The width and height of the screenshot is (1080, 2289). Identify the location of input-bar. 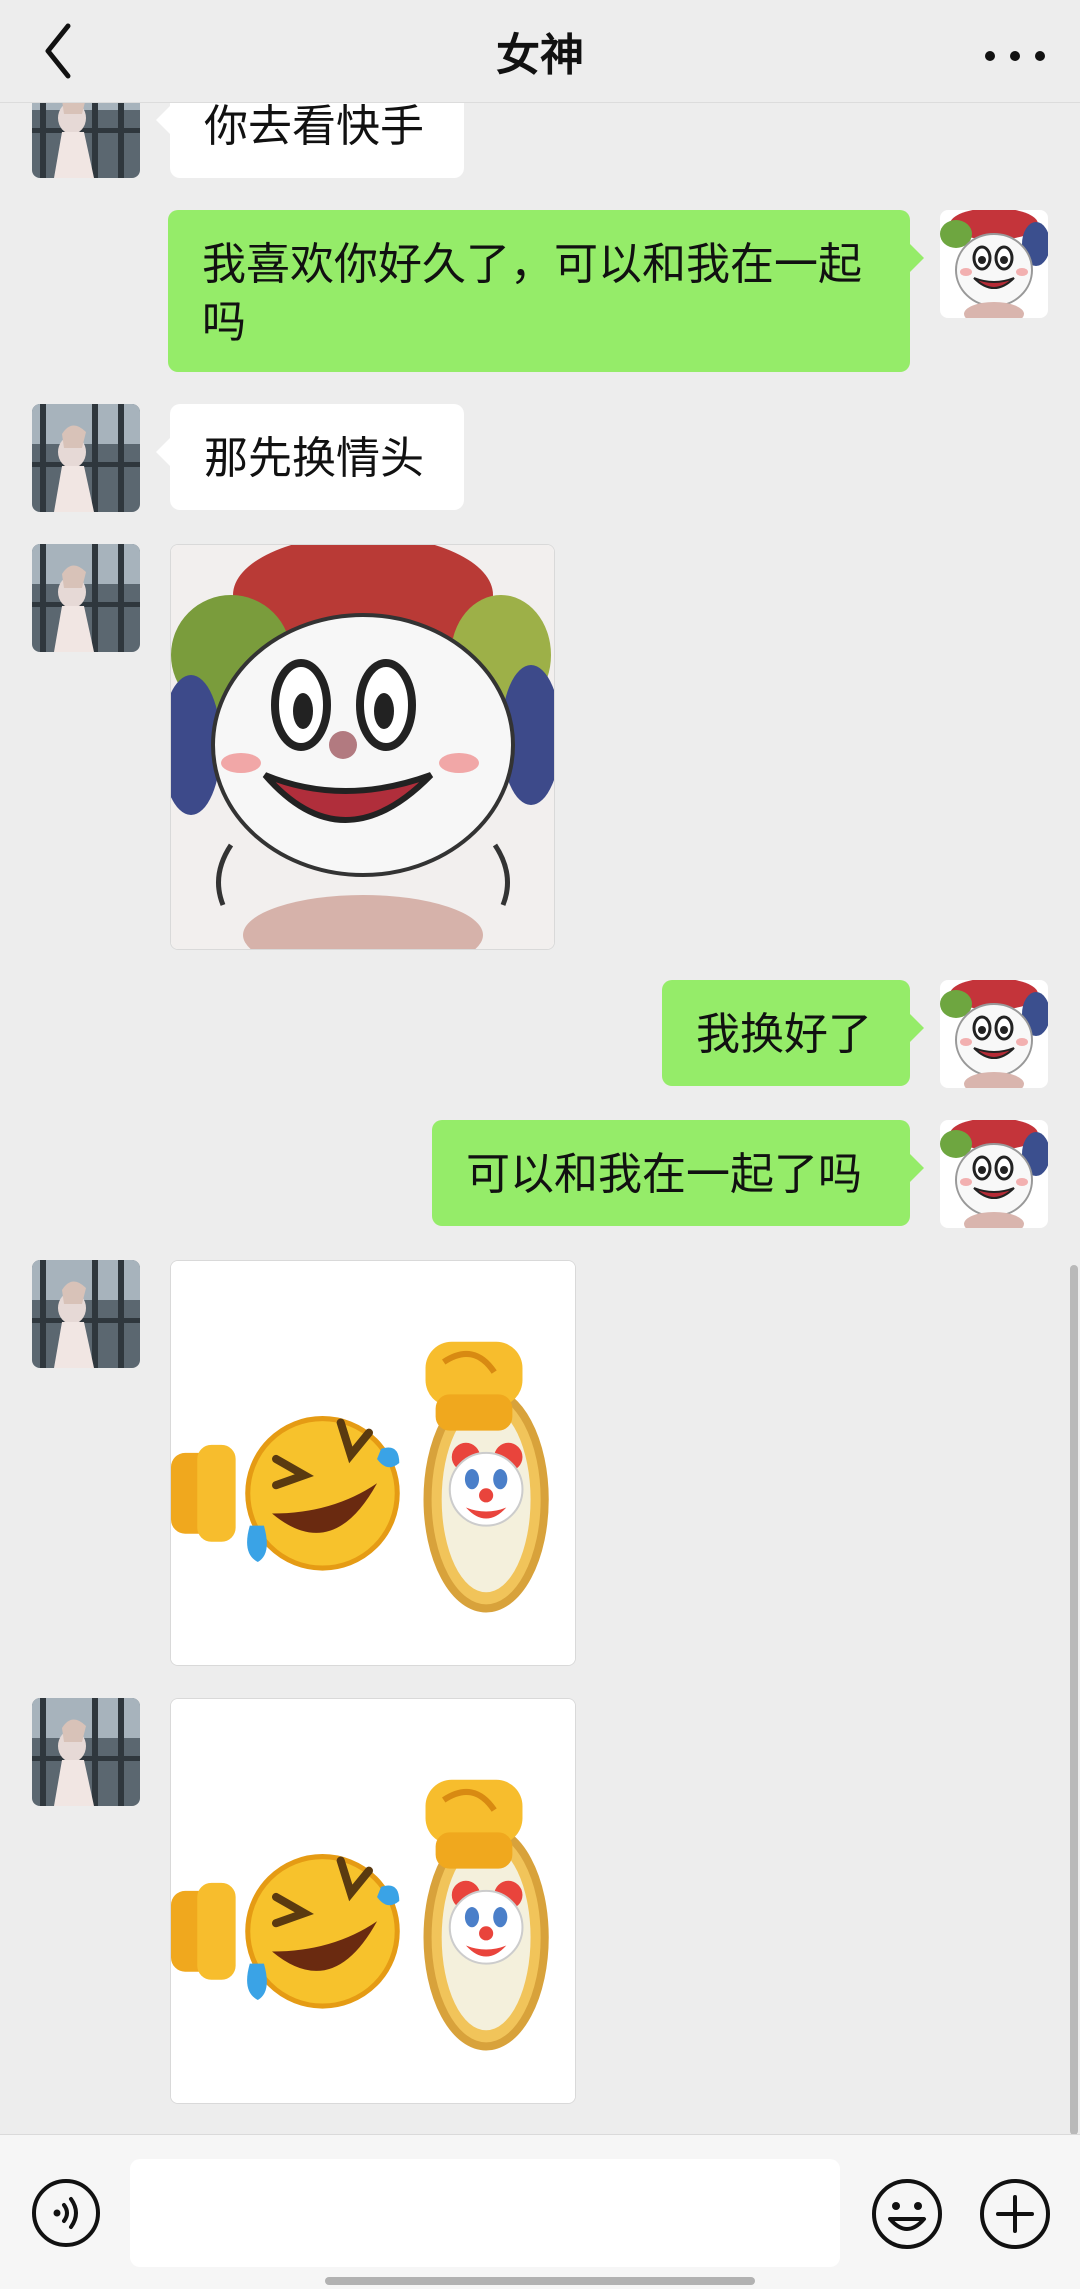
(540, 2211).